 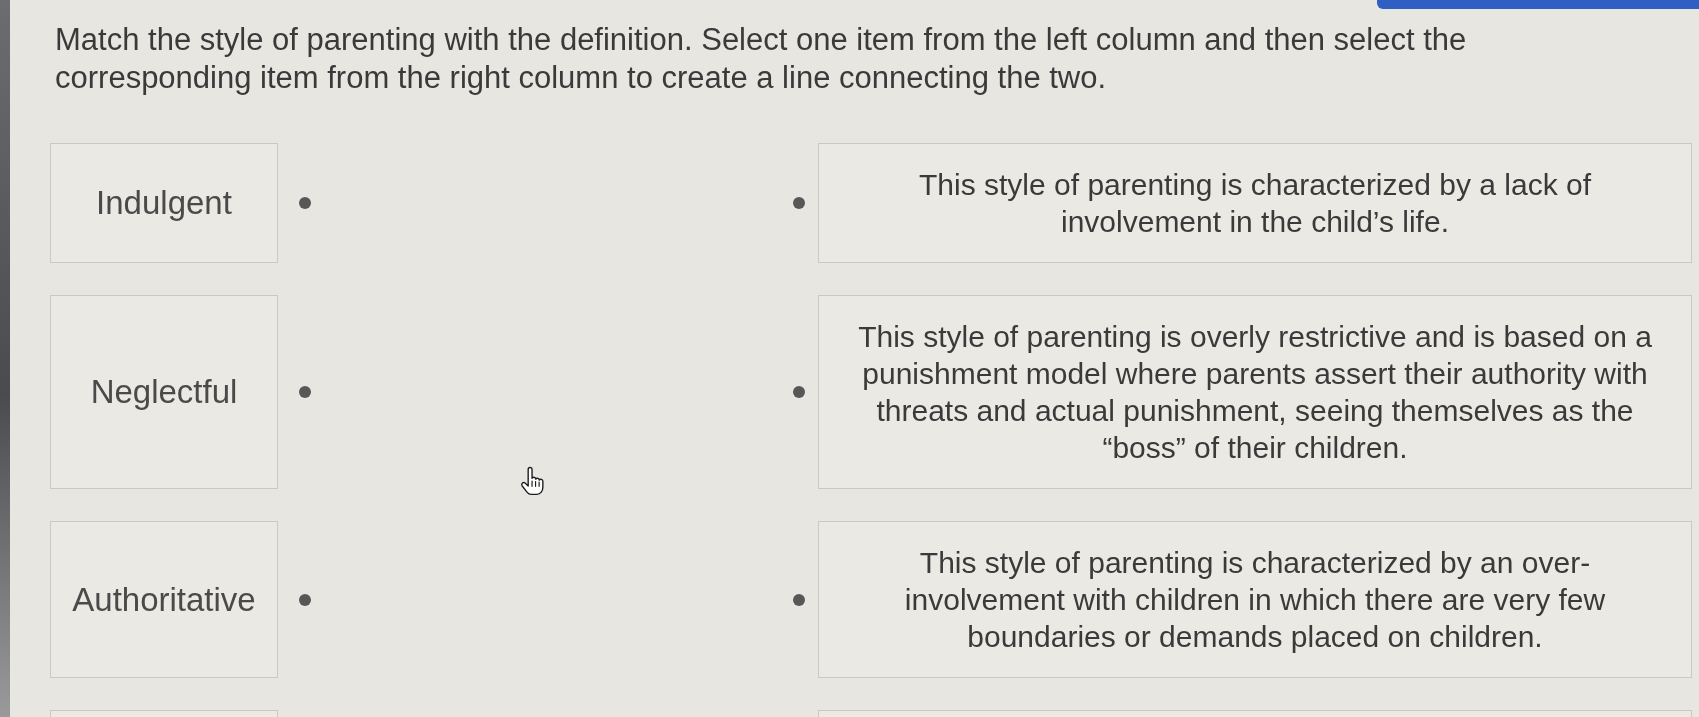 I want to click on instruction-text: Match the style of parenting with the definition. Select one item from the left column and then select the corresponding item from the right column to create a line connecting the two., so click(x=761, y=59).